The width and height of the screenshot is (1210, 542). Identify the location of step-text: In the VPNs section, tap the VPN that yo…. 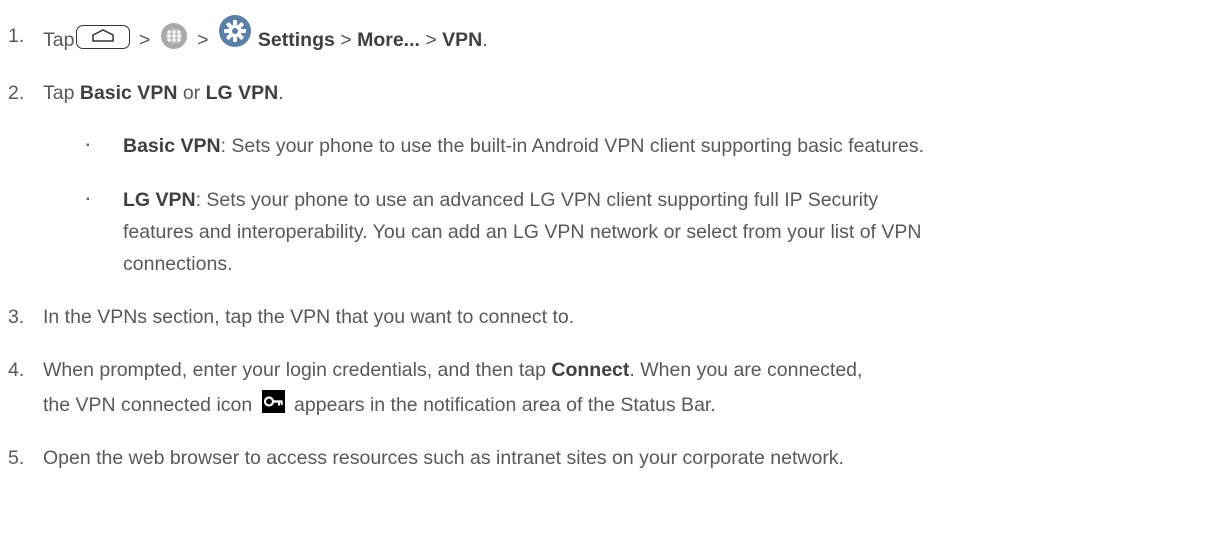
(309, 317).